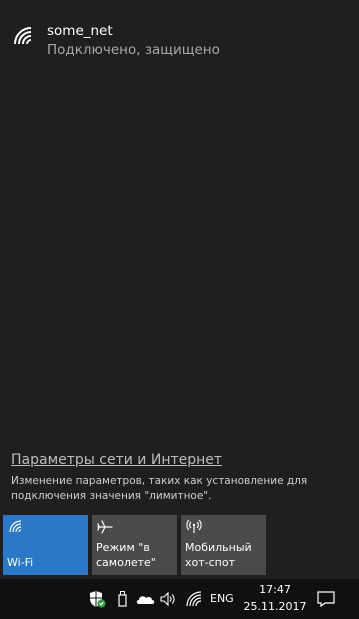 The image size is (359, 619). I want to click on mobile-hotspot-tile: Мобильный хот-спот, so click(223, 545).